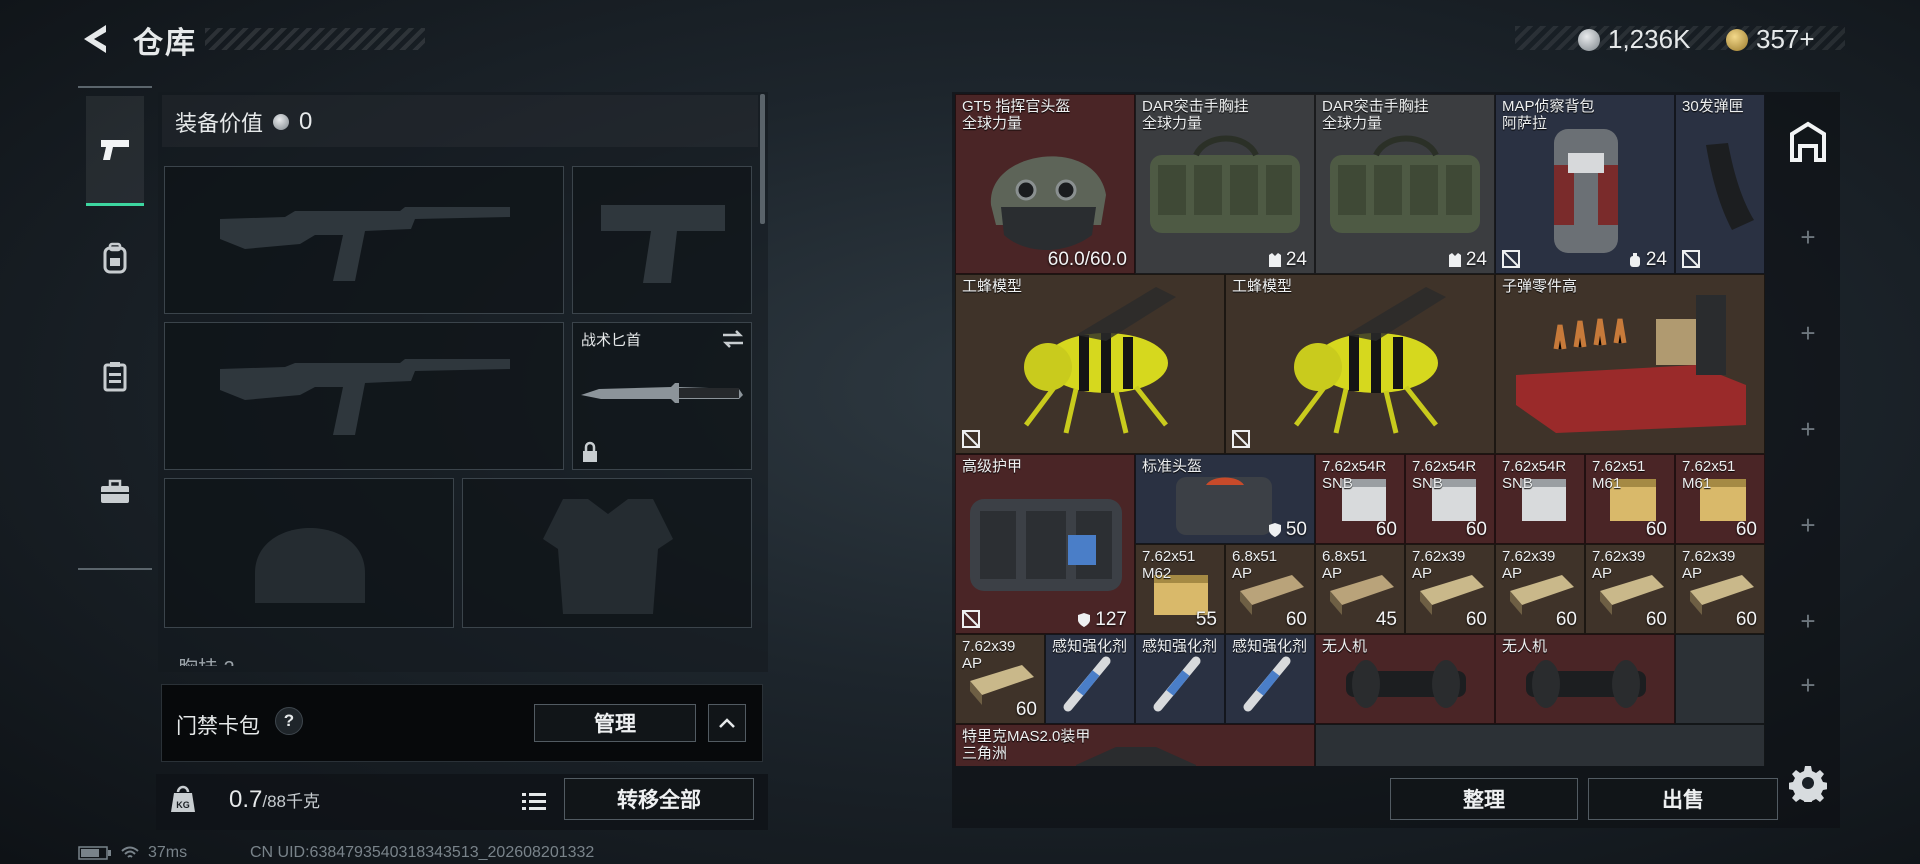 This screenshot has width=1920, height=864. What do you see at coordinates (1454, 260) in the screenshot?
I see `vest-icon` at bounding box center [1454, 260].